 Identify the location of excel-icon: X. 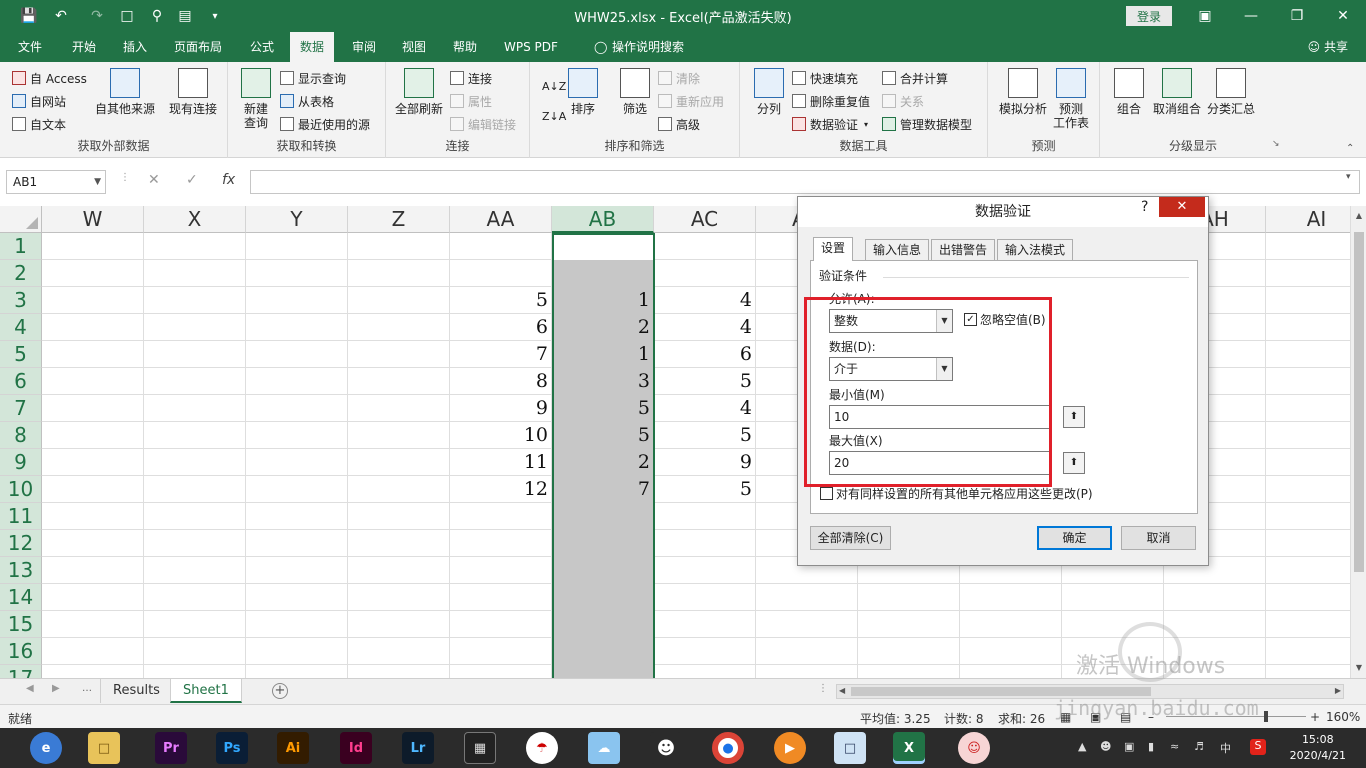
(909, 748).